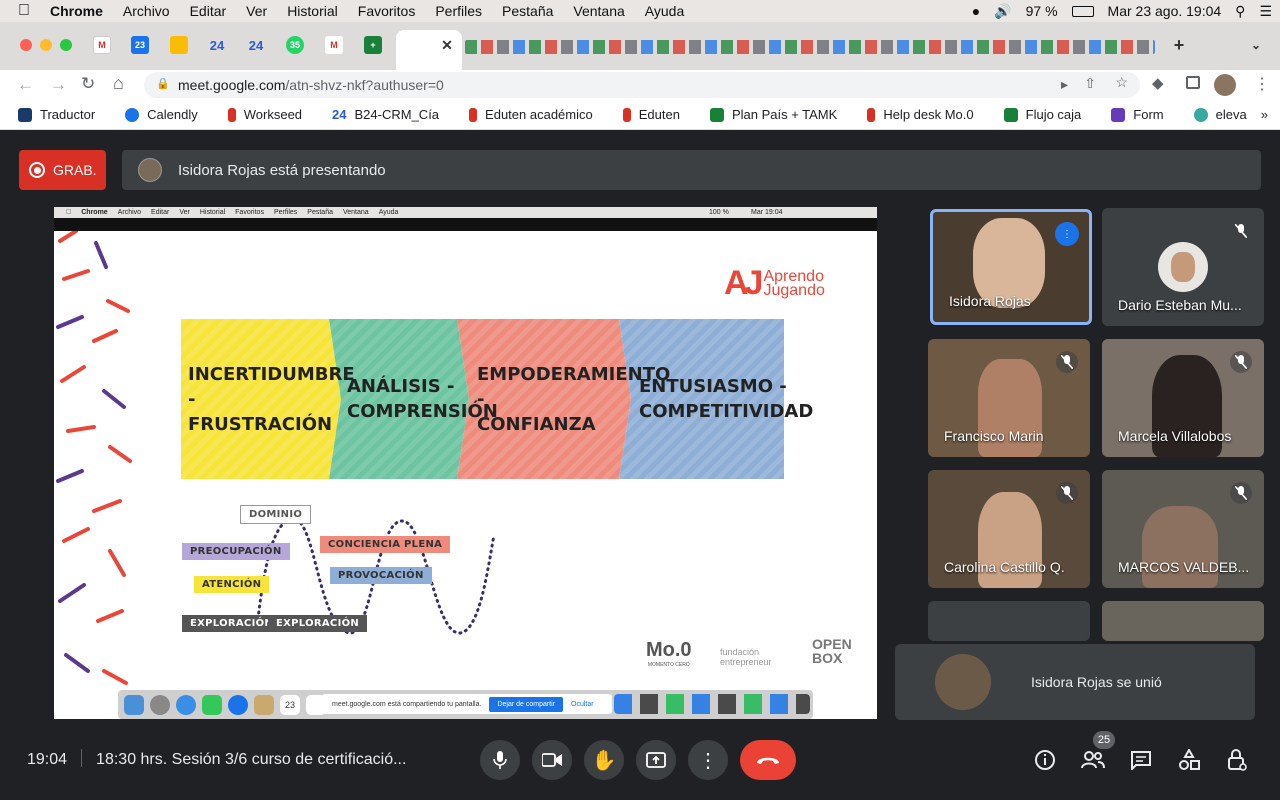 The image size is (1280, 800). Describe the element at coordinates (88, 84) in the screenshot. I see `reload-icon: ↻` at that location.